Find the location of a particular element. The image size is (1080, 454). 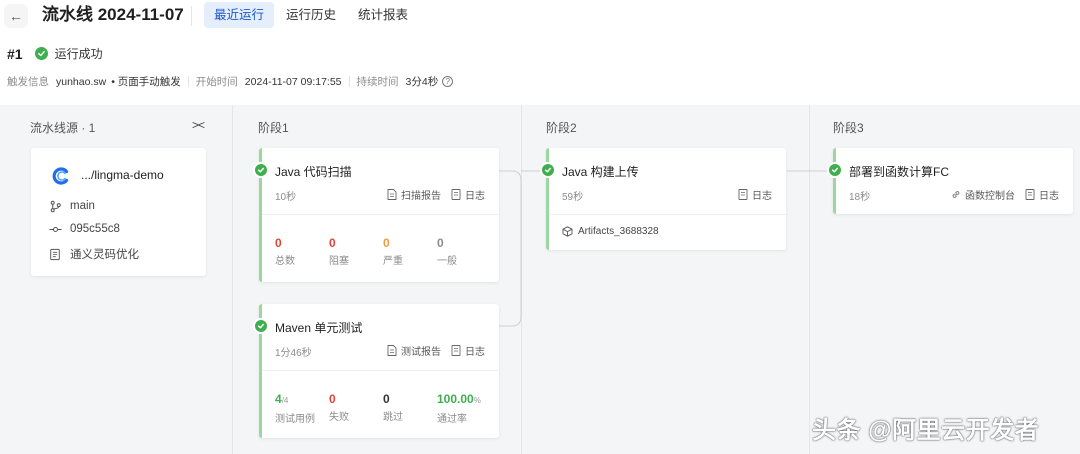

job-title: 部署到函数计算FC is located at coordinates (899, 172).